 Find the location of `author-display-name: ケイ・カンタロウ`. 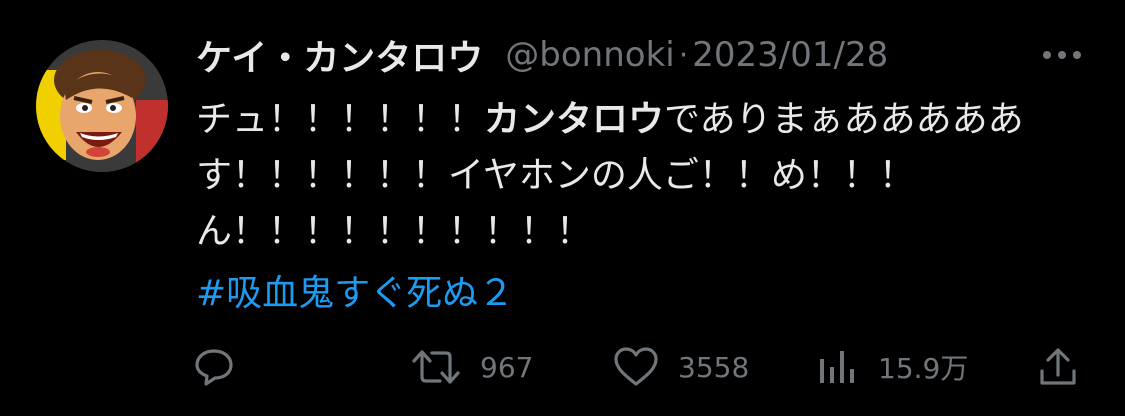

author-display-name: ケイ・カンタロウ is located at coordinates (339, 55).